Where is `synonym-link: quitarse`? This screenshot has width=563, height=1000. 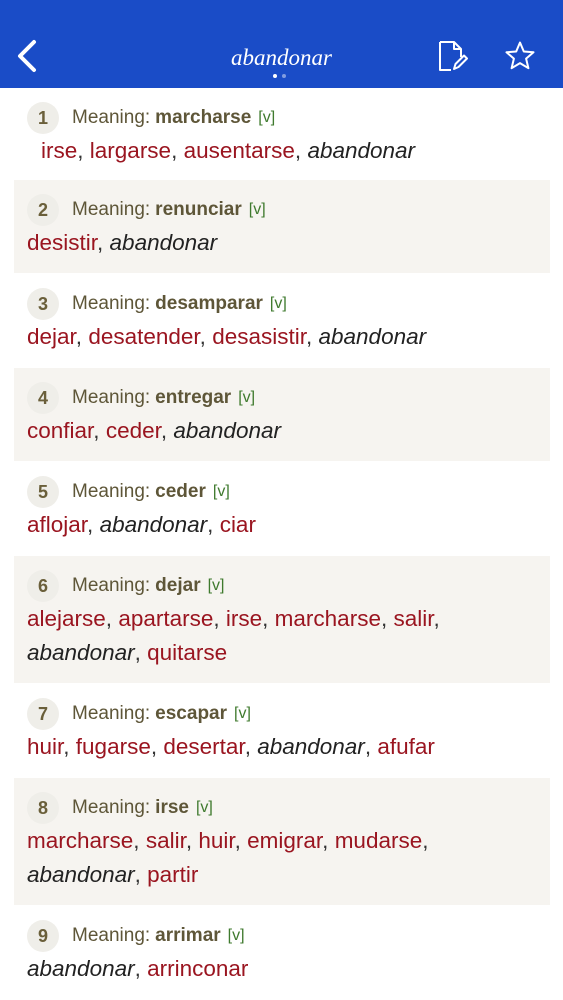
synonym-link: quitarse is located at coordinates (187, 652).